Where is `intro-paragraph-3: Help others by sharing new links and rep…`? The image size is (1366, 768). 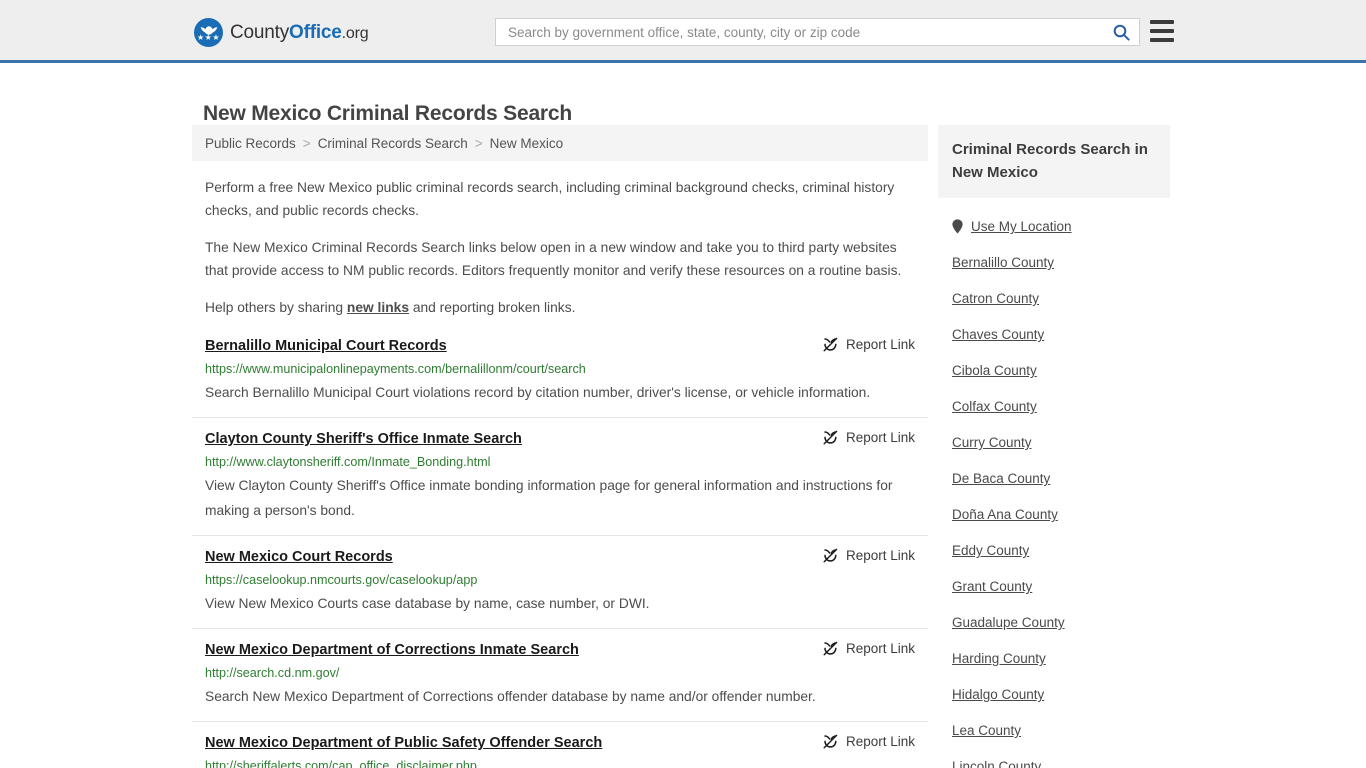
intro-paragraph-3: Help others by sharing new links and rep… is located at coordinates (560, 307).